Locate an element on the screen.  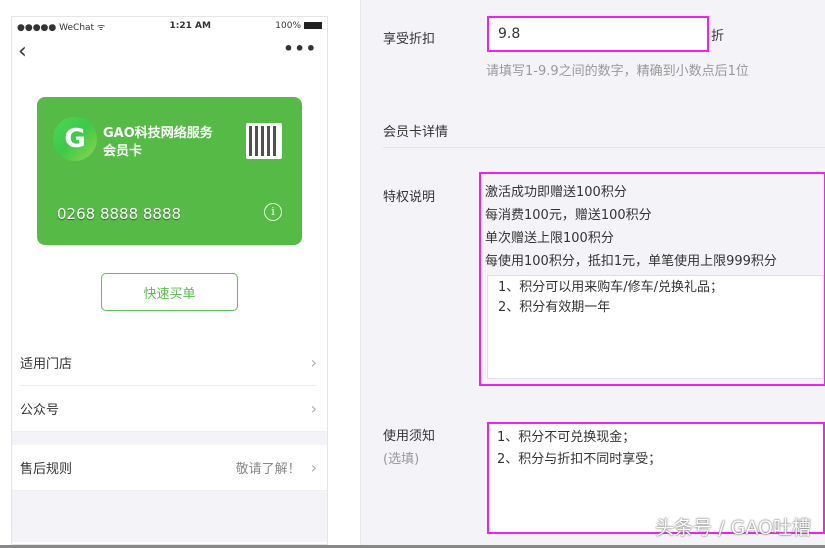
divider is located at coordinates (604, 147).